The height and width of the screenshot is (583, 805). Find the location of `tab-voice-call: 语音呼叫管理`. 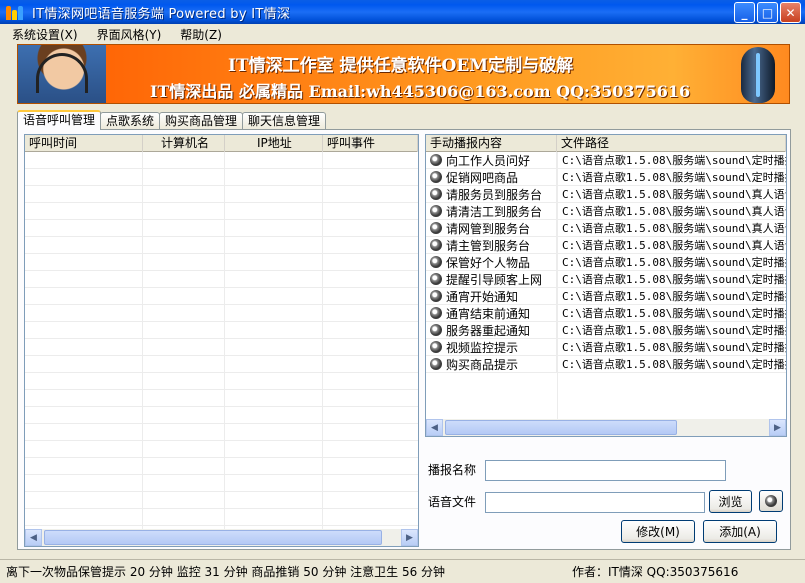

tab-voice-call: 语音呼叫管理 is located at coordinates (59, 120).